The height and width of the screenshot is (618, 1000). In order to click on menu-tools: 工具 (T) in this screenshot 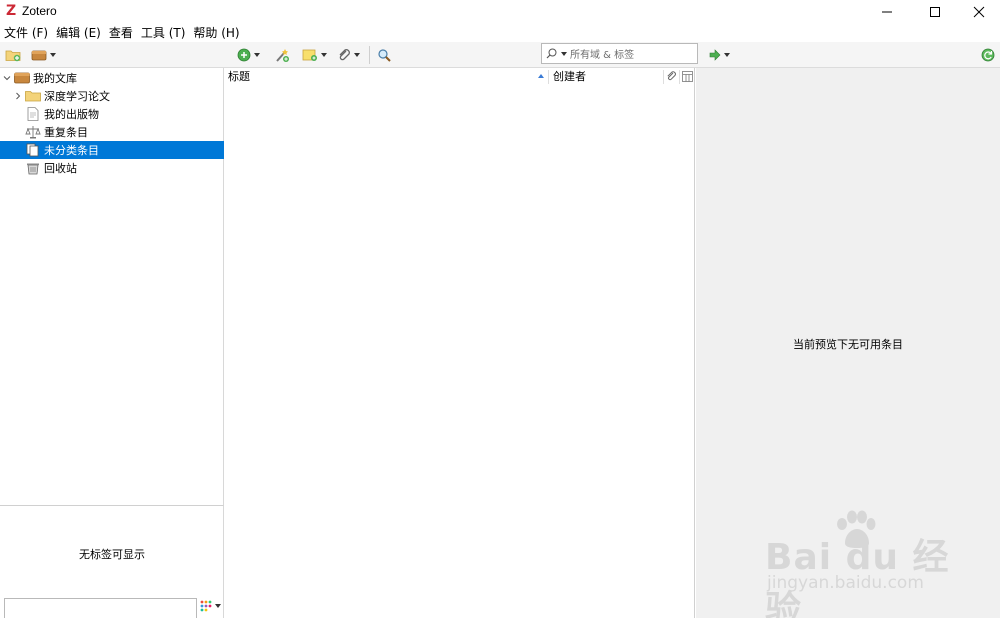, I will do `click(163, 33)`.